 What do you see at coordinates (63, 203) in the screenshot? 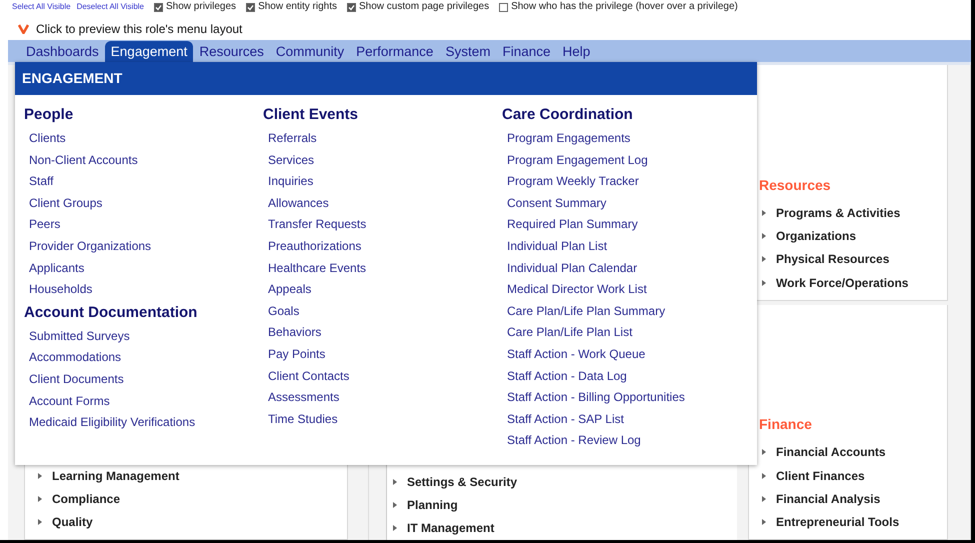
I see `menu-link: Client Groups` at bounding box center [63, 203].